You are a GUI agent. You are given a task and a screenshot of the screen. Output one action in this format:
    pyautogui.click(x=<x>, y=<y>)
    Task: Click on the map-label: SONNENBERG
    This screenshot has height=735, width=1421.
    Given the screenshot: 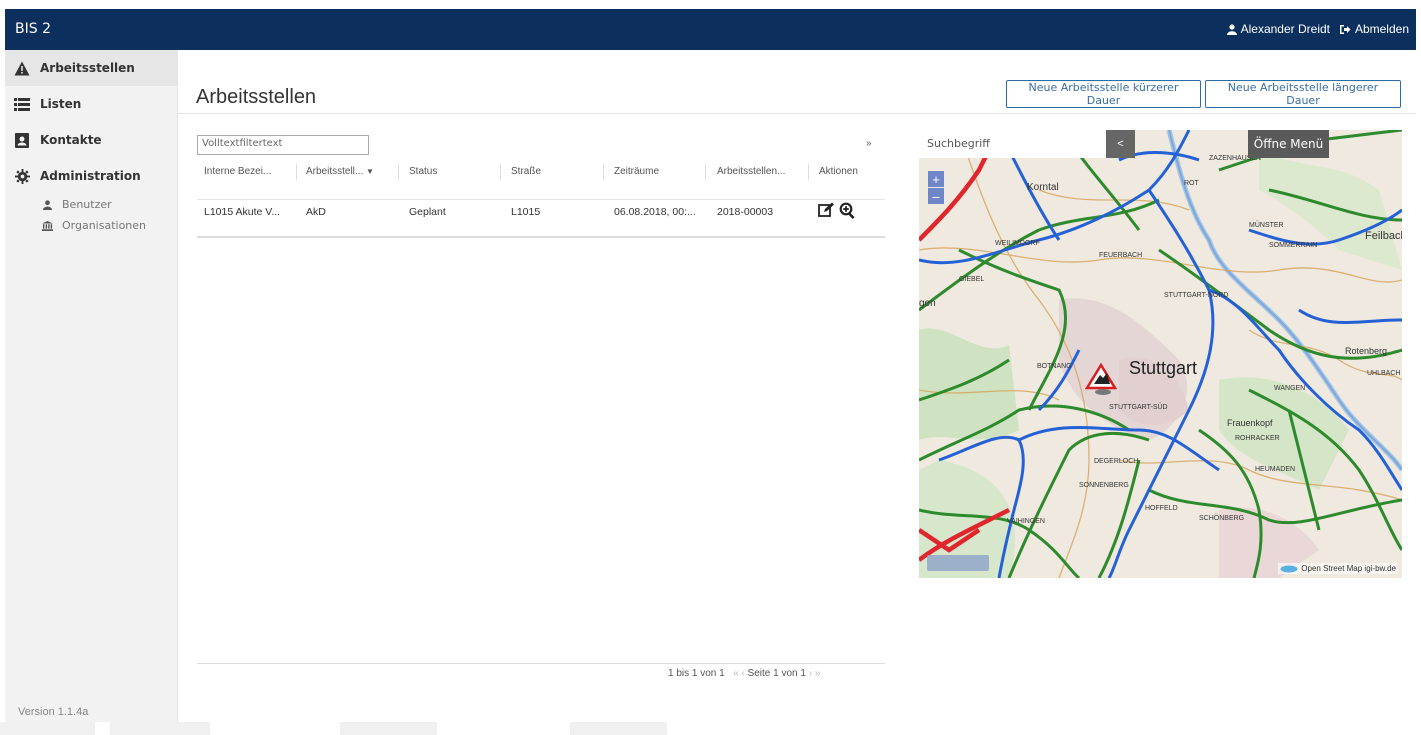 What is the action you would take?
    pyautogui.click(x=1104, y=485)
    